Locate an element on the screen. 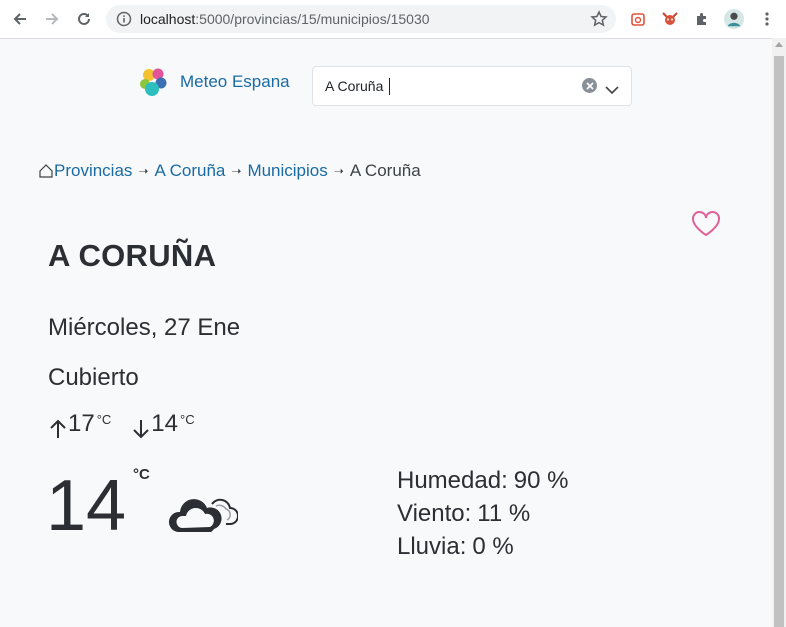 The image size is (786, 627). breadcrumb-provincia: A Coruña is located at coordinates (189, 171).